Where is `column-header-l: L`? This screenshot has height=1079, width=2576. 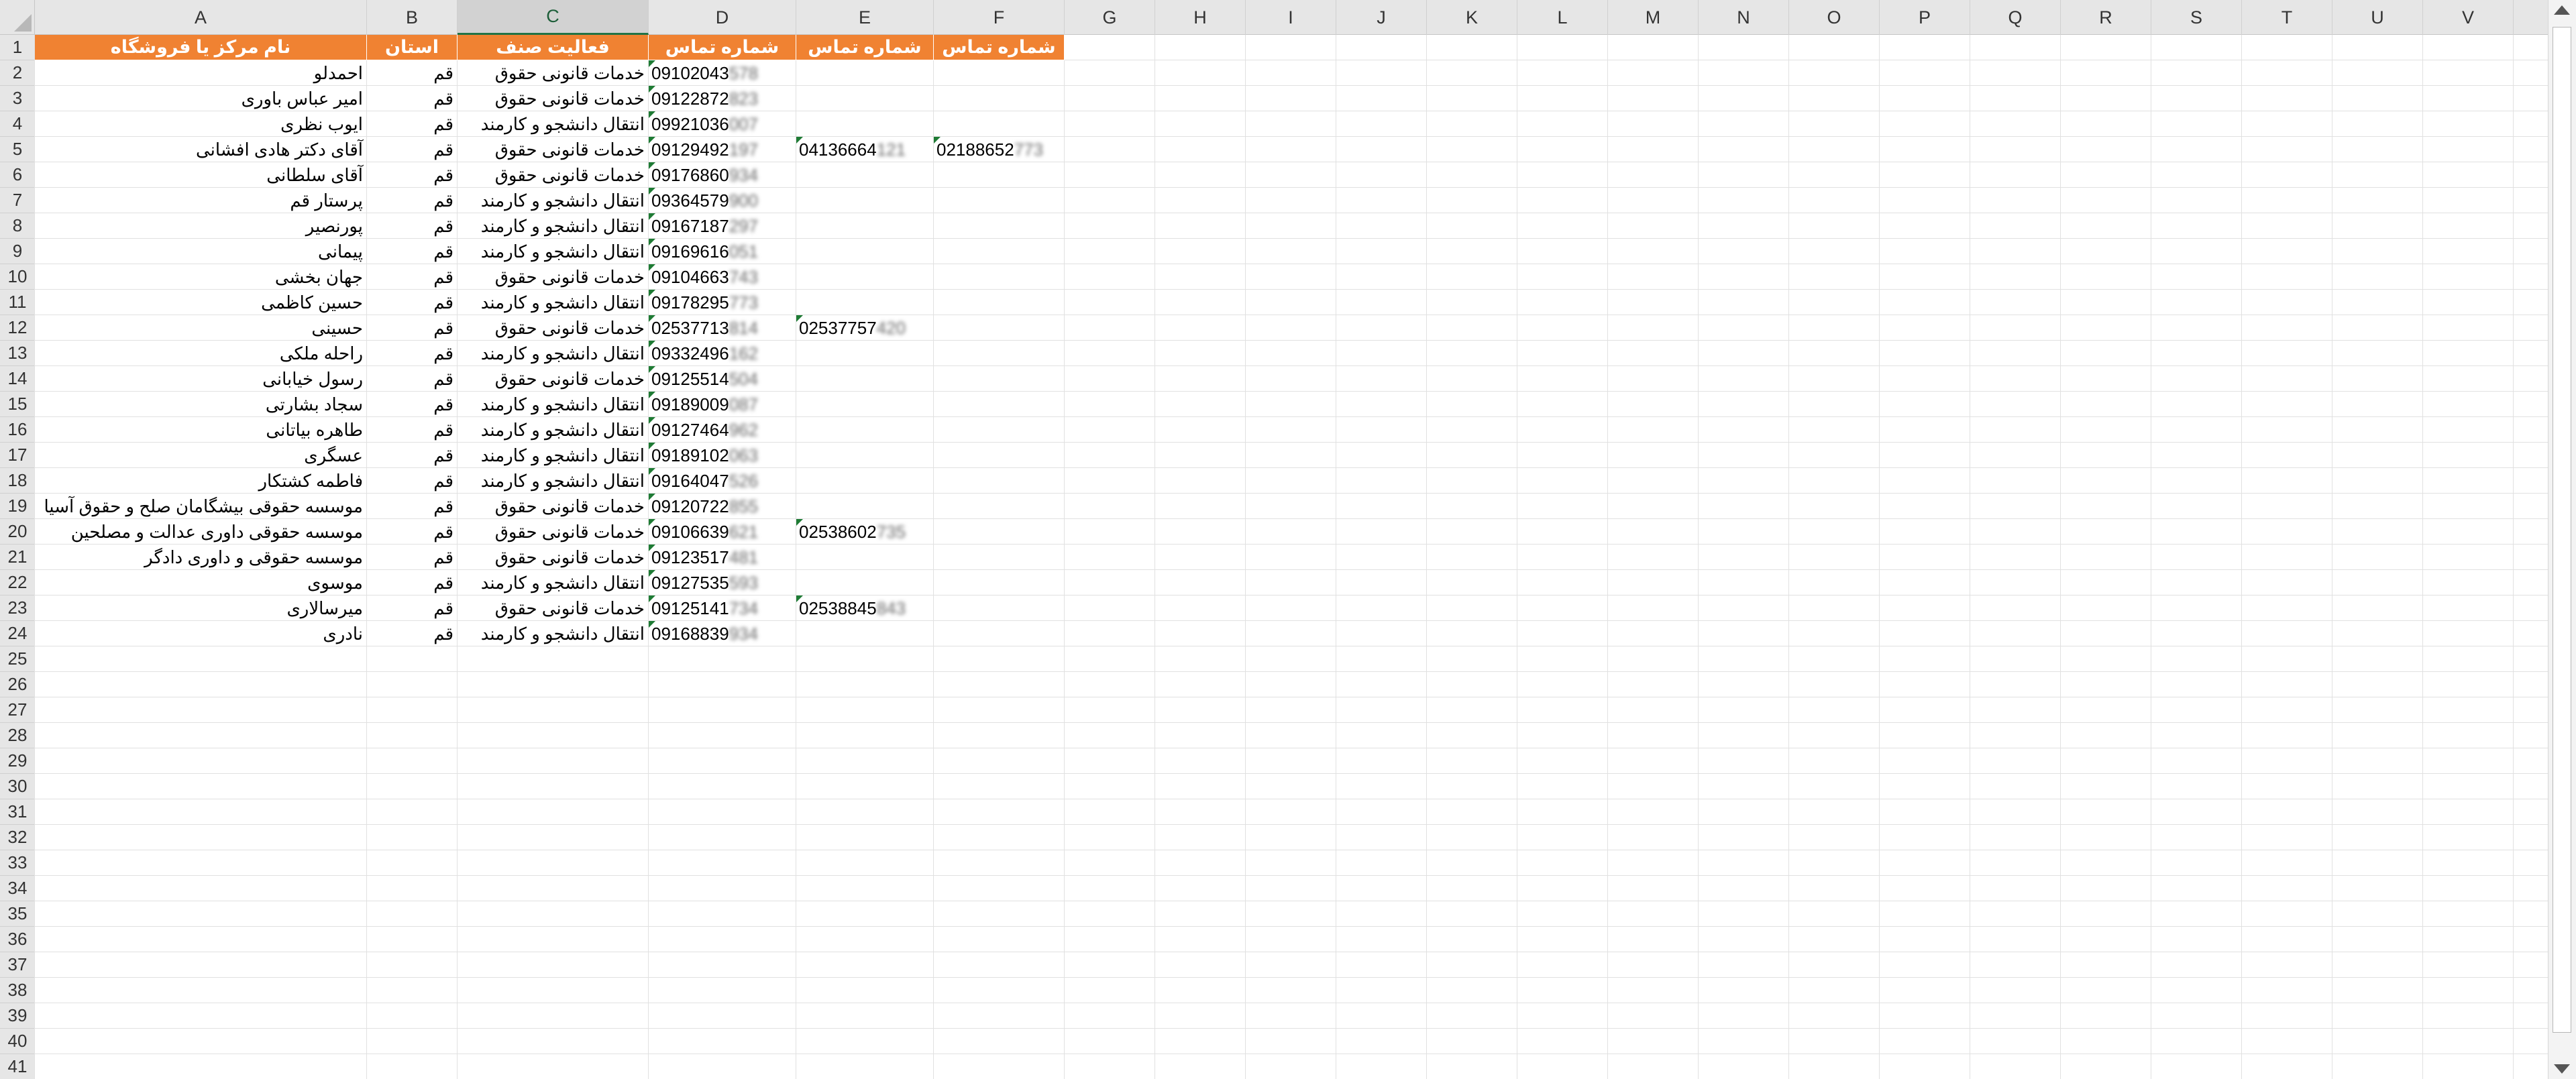
column-header-l: L is located at coordinates (1562, 17).